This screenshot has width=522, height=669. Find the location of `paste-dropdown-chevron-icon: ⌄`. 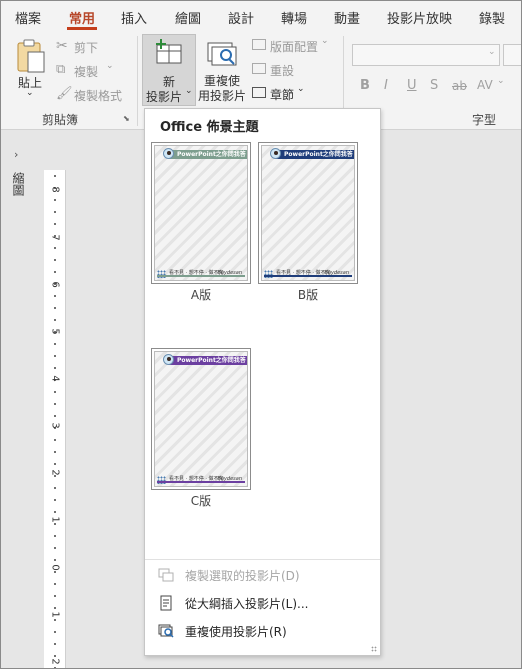

paste-dropdown-chevron-icon: ⌄ is located at coordinates (30, 93).